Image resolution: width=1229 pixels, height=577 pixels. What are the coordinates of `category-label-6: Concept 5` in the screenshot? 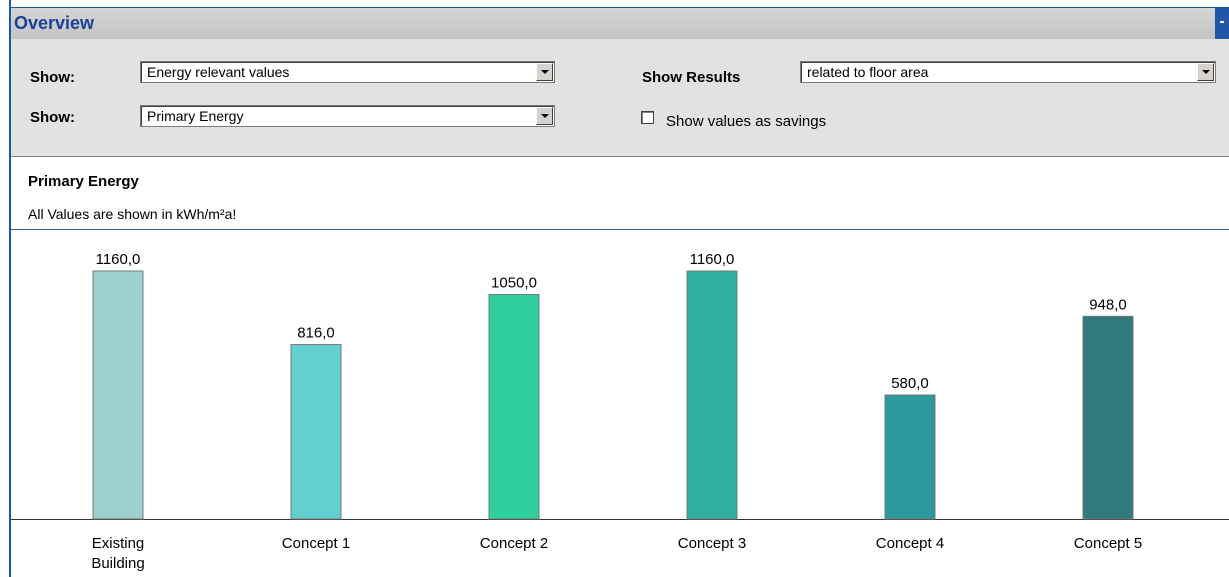 It's located at (1108, 543).